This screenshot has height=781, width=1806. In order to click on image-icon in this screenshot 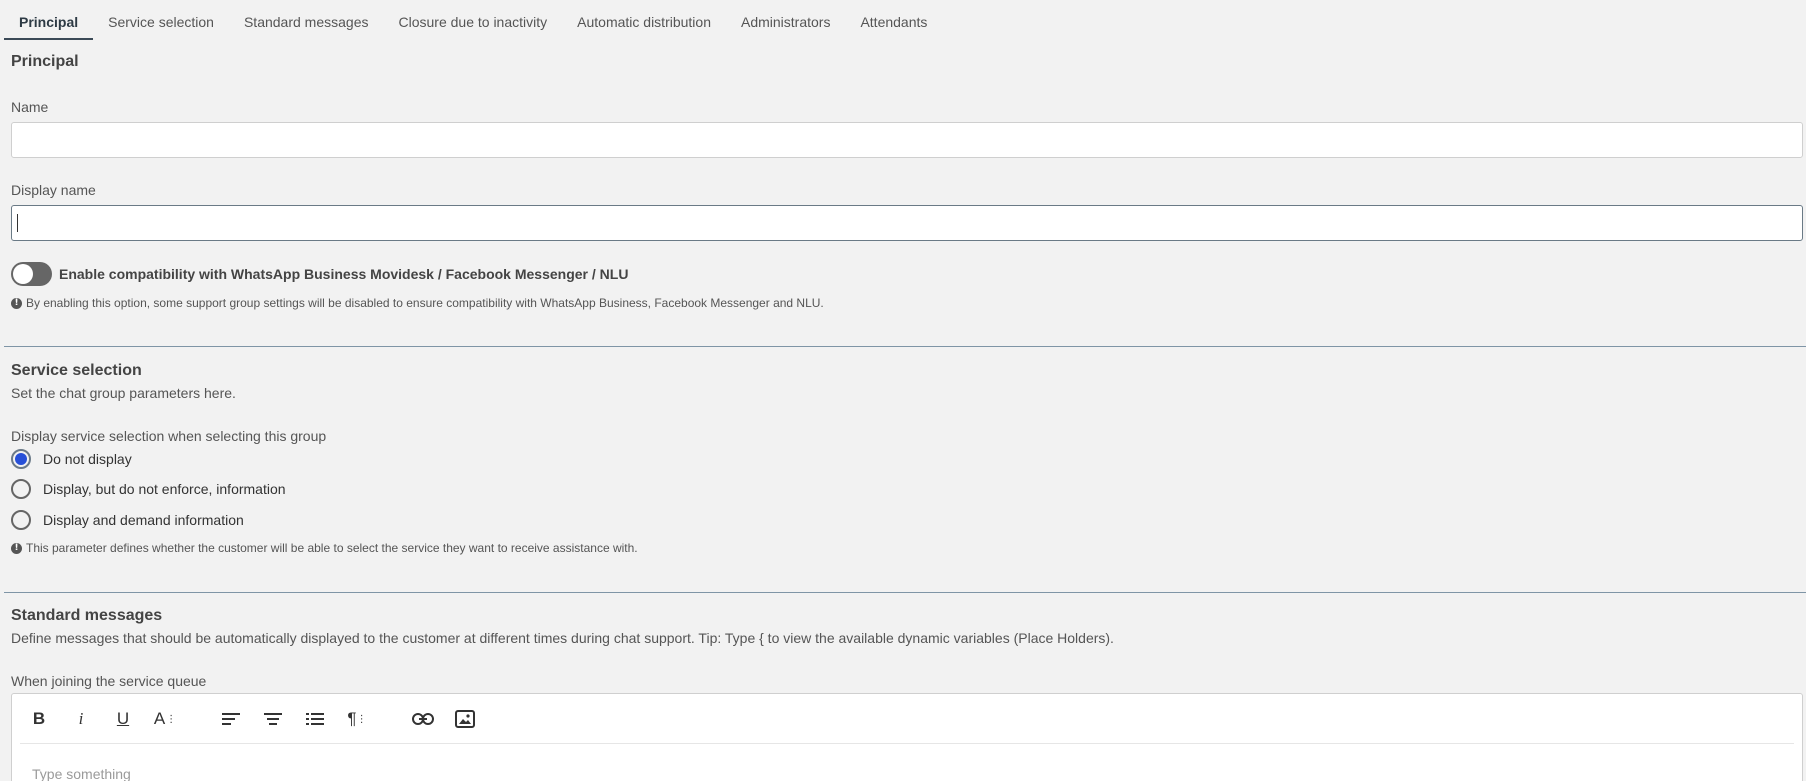, I will do `click(465, 719)`.